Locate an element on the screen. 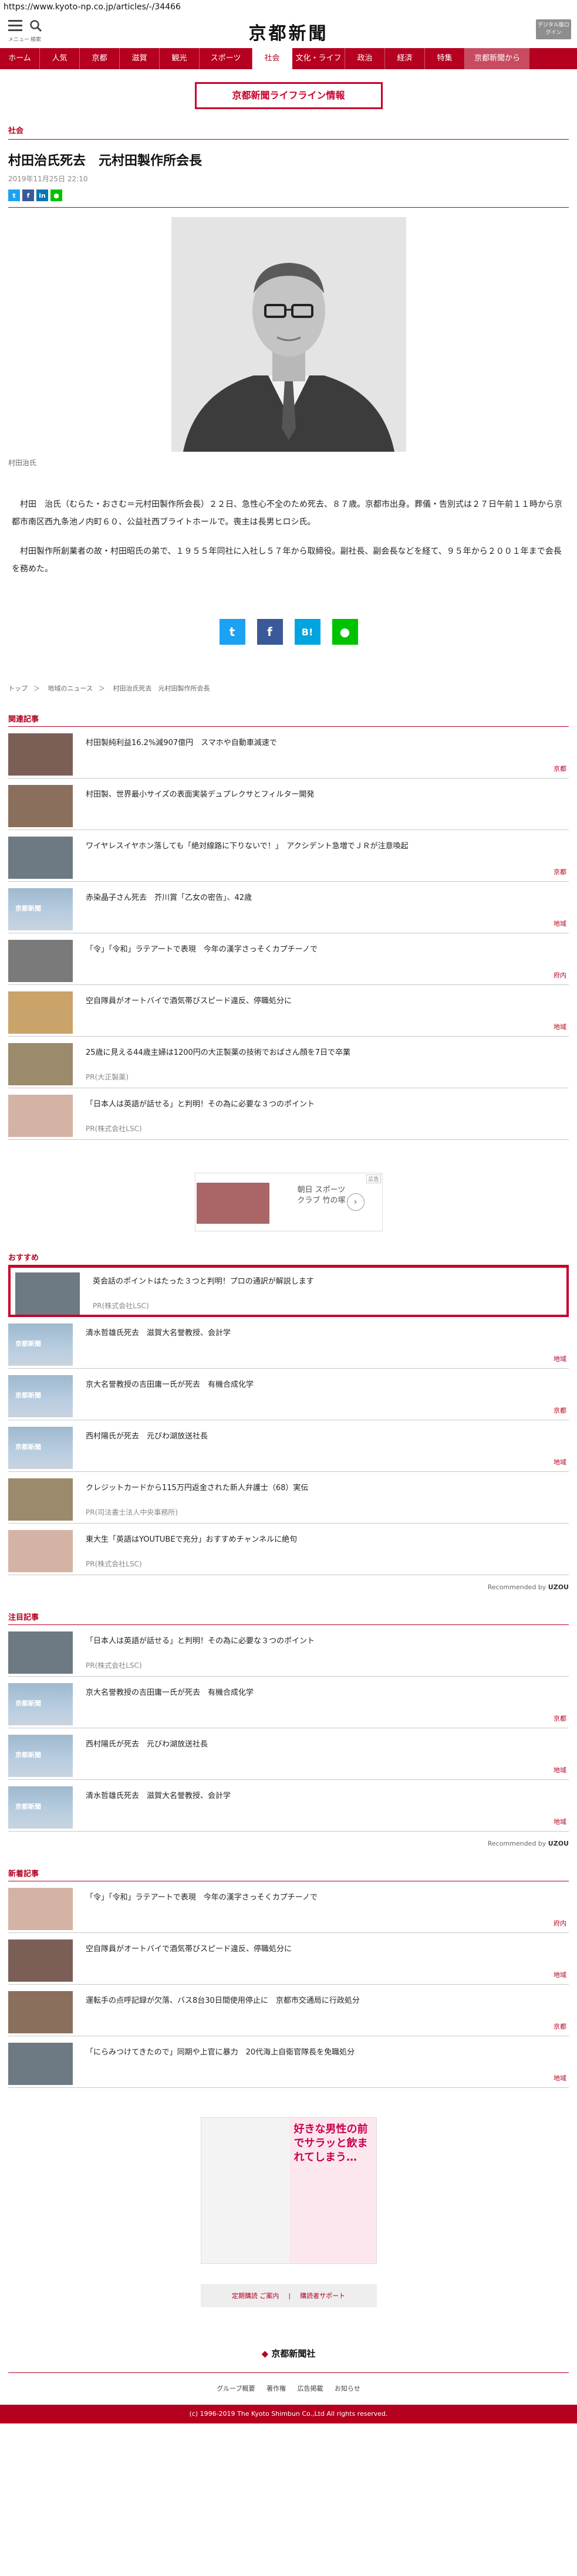 The width and height of the screenshot is (577, 2576). site-logo: 京都新聞 is located at coordinates (288, 32).